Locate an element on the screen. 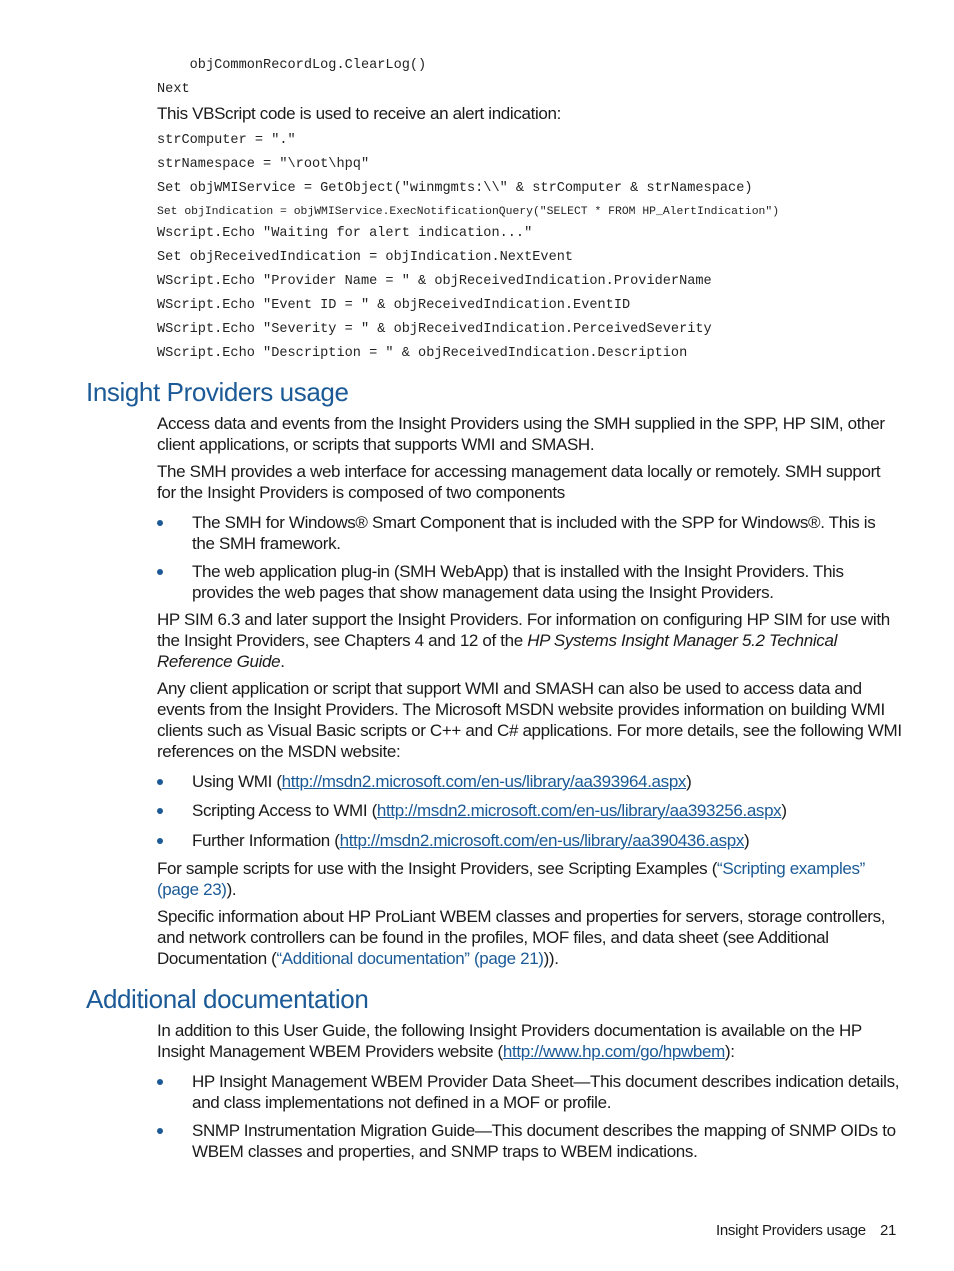 The width and height of the screenshot is (954, 1271). xref-additional-documentation: “Additional documentation” (page 21) is located at coordinates (409, 958).